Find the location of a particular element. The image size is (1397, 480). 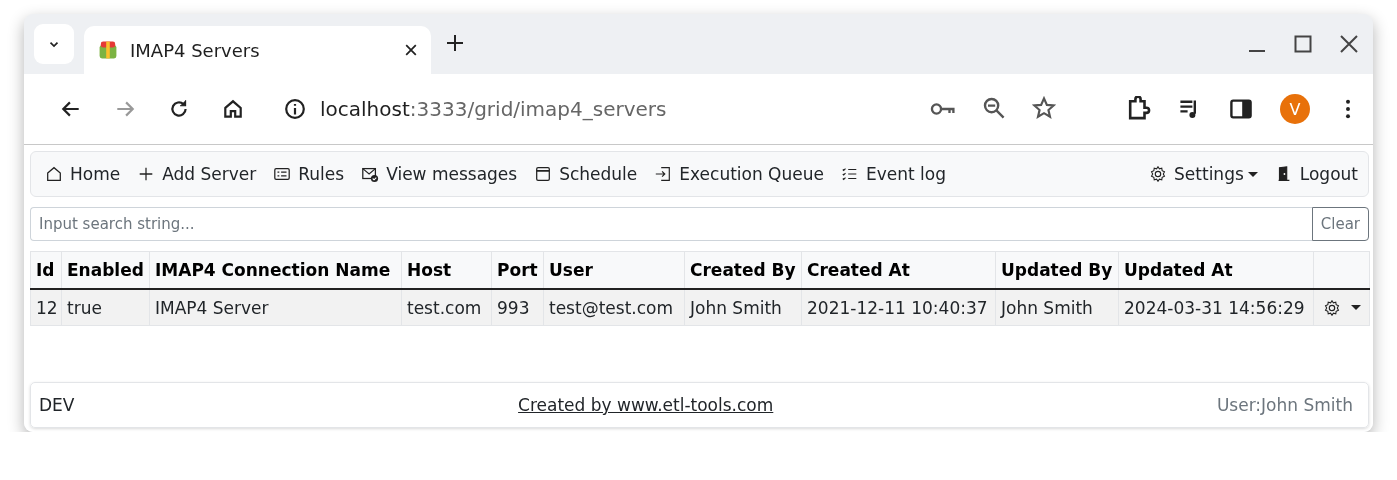

browser-tab: IMAP4 Servers is located at coordinates (257, 50).